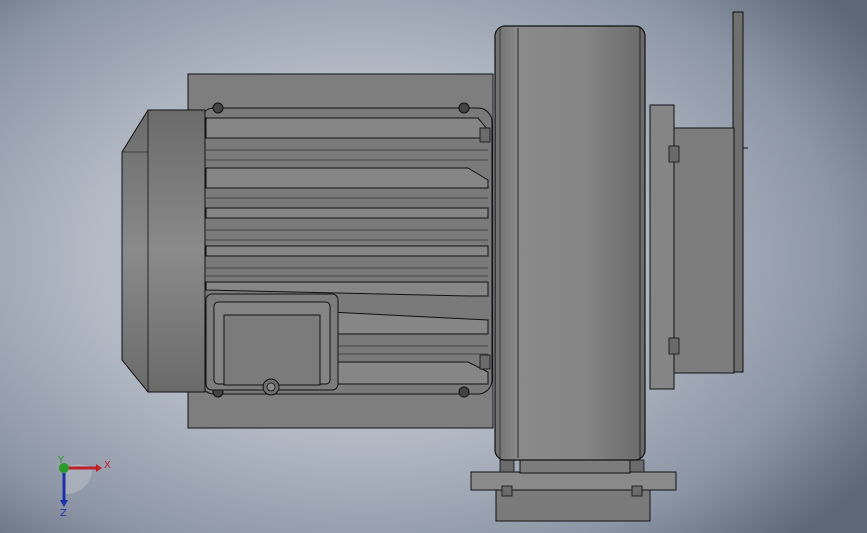  I want to click on coordinate-triad-icon: X Y Z, so click(84, 487).